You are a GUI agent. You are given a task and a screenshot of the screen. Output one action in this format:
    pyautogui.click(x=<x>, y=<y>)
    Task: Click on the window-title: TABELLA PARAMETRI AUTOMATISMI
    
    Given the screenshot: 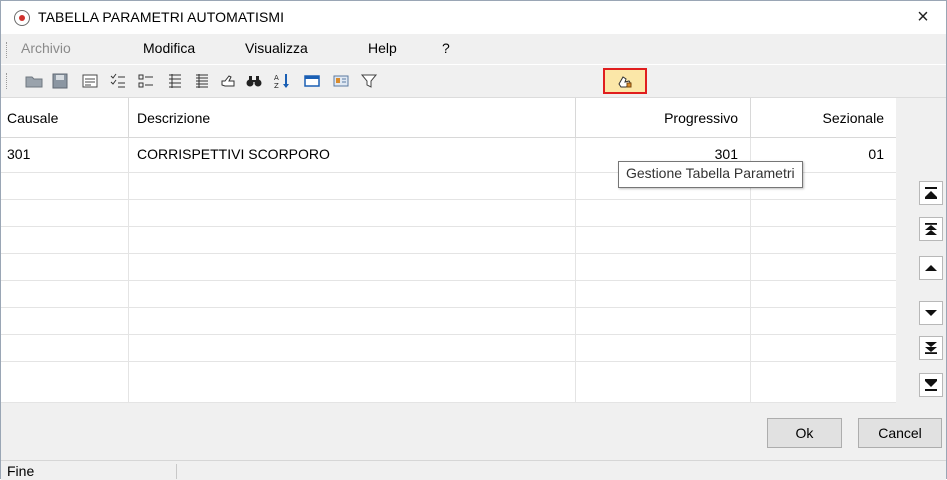 What is the action you would take?
    pyautogui.click(x=161, y=17)
    